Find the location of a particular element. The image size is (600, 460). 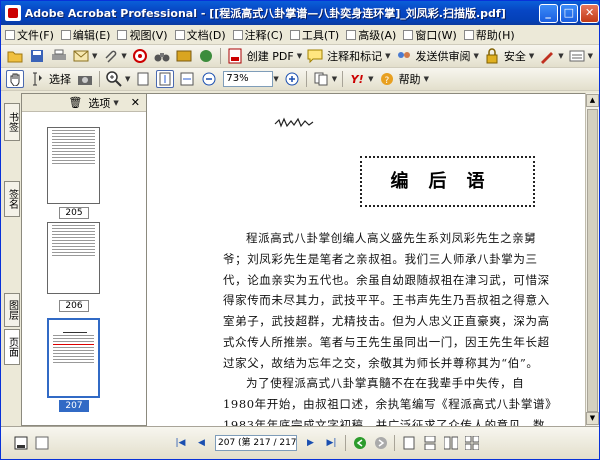

close-button: ✕ is located at coordinates (589, 13).